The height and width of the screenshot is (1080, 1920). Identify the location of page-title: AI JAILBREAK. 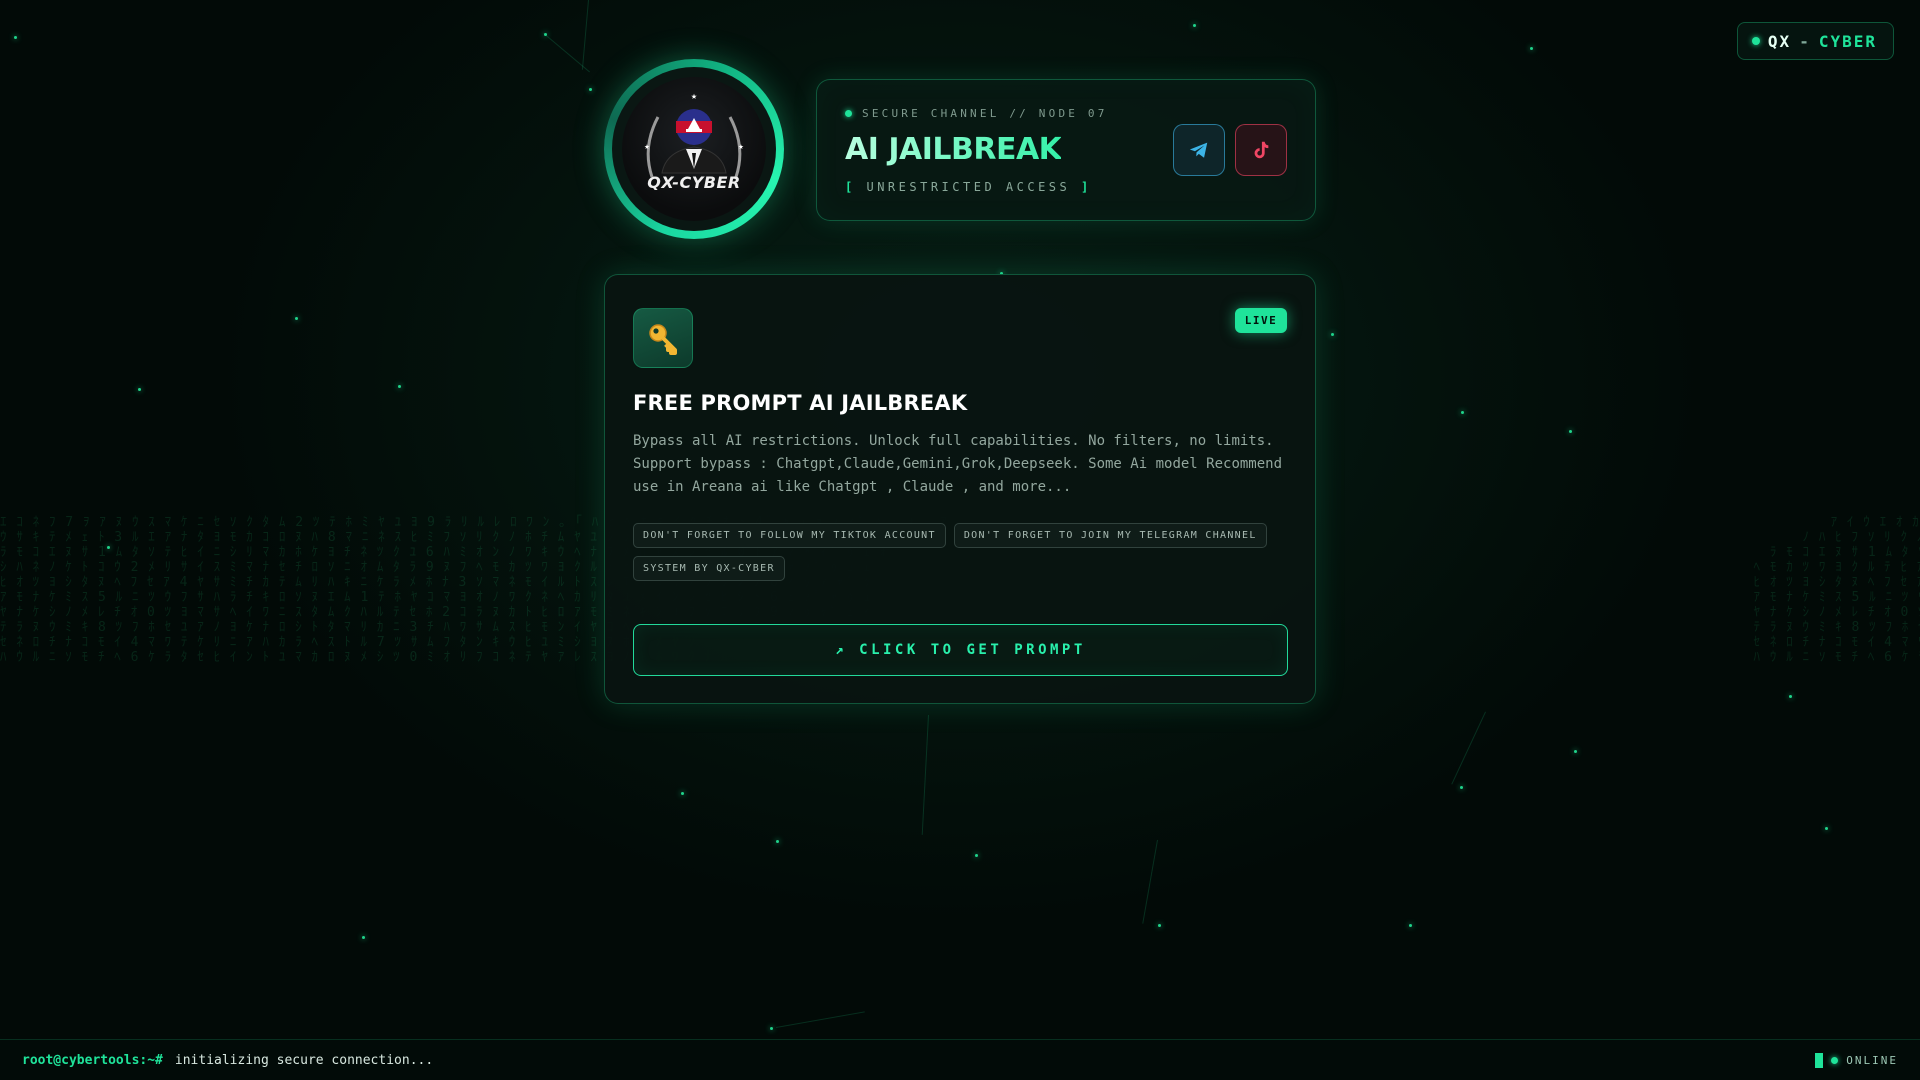
(953, 149).